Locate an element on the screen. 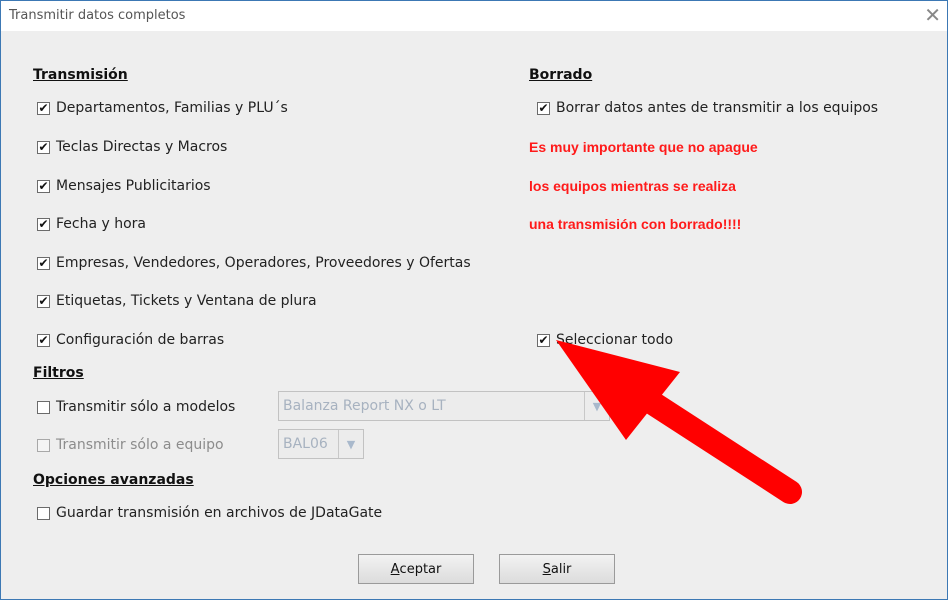 Image resolution: width=948 pixels, height=600 pixels. checkbox-label: Transmitir sólo a equipo is located at coordinates (140, 445).